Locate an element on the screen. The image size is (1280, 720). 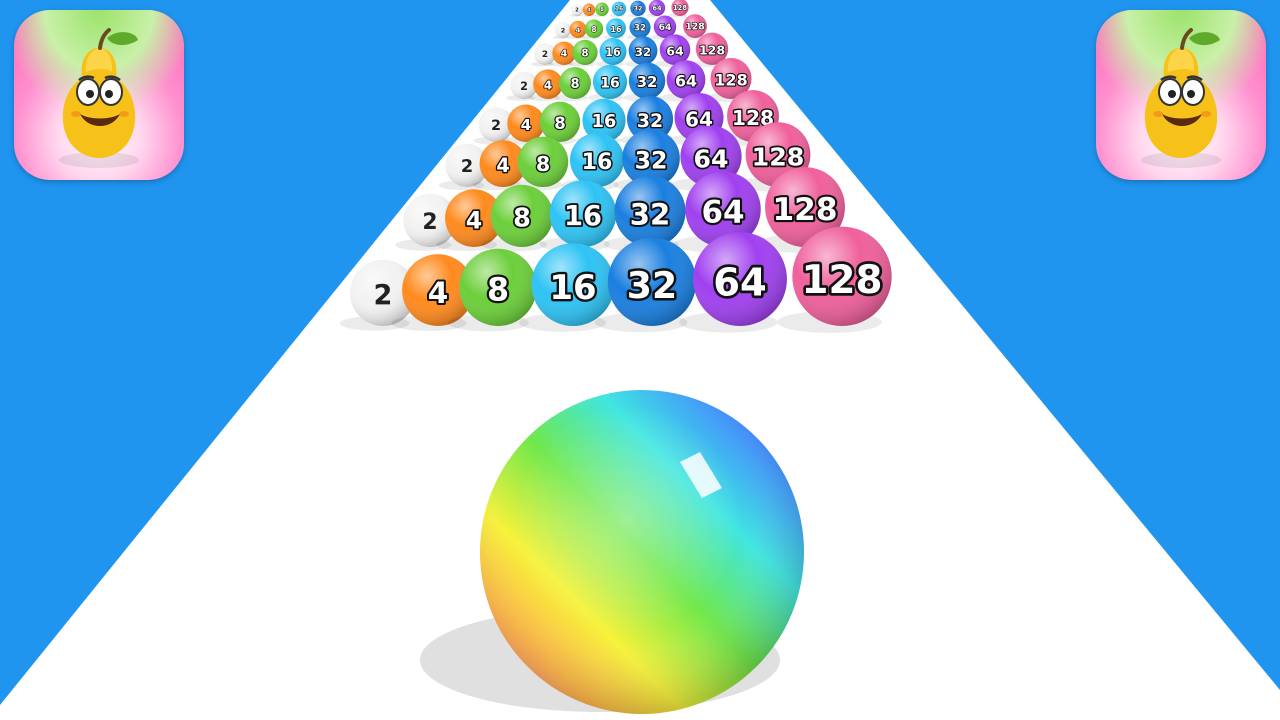
pear-app-icon-right is located at coordinates (1181, 95).